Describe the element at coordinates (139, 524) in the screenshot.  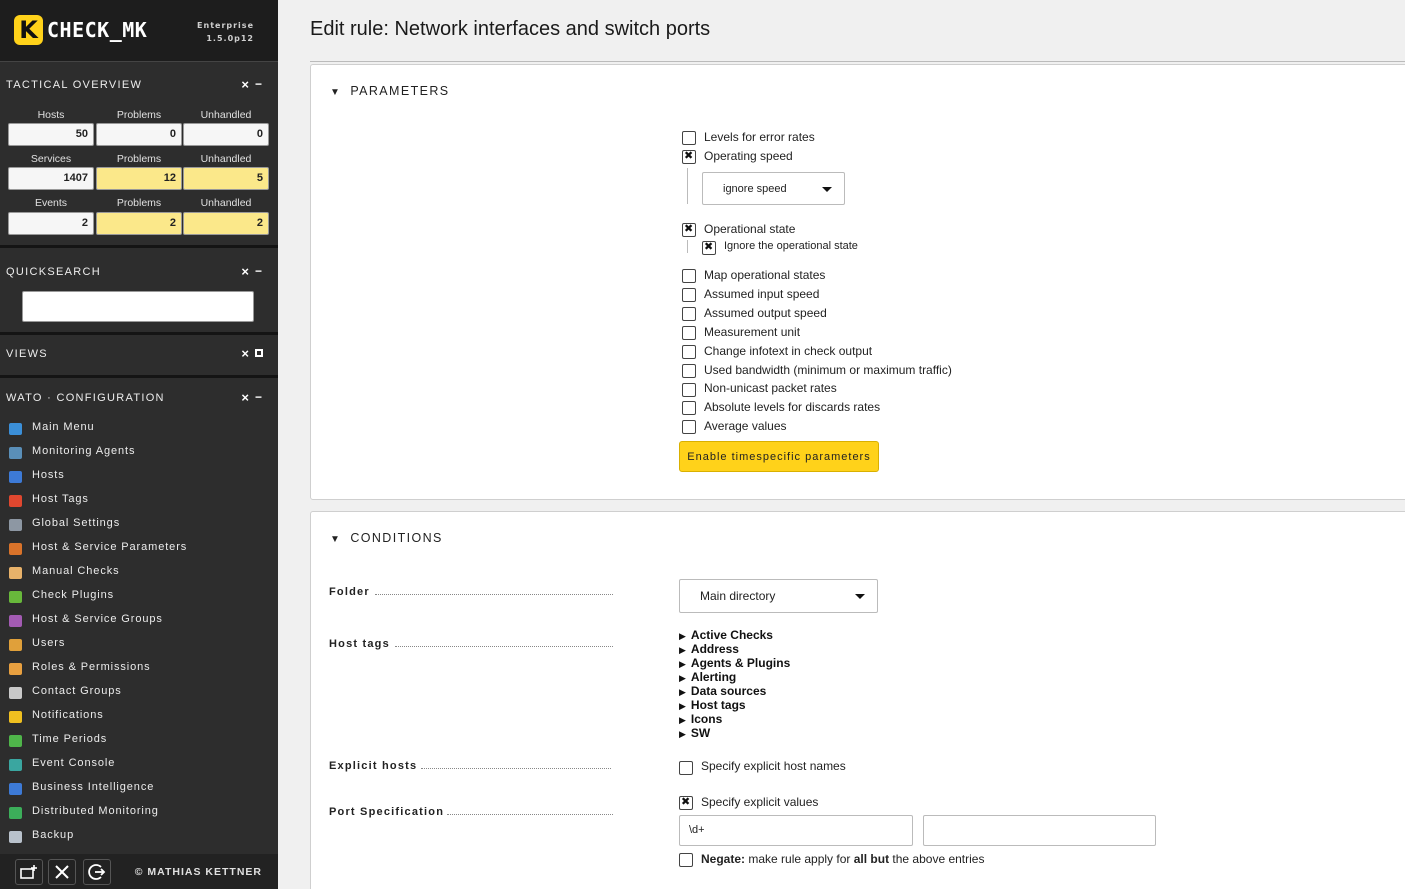
I see `wato-menu-item: Global Settings` at that location.